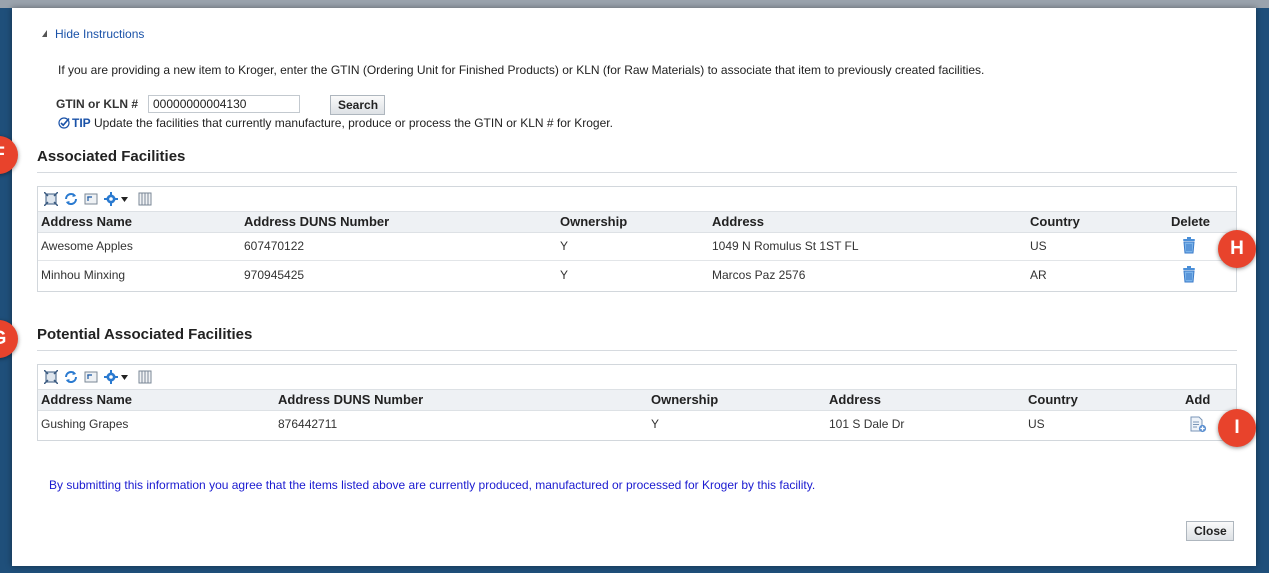 This screenshot has height=573, width=1269. I want to click on callout-badge-h: H, so click(1237, 249).